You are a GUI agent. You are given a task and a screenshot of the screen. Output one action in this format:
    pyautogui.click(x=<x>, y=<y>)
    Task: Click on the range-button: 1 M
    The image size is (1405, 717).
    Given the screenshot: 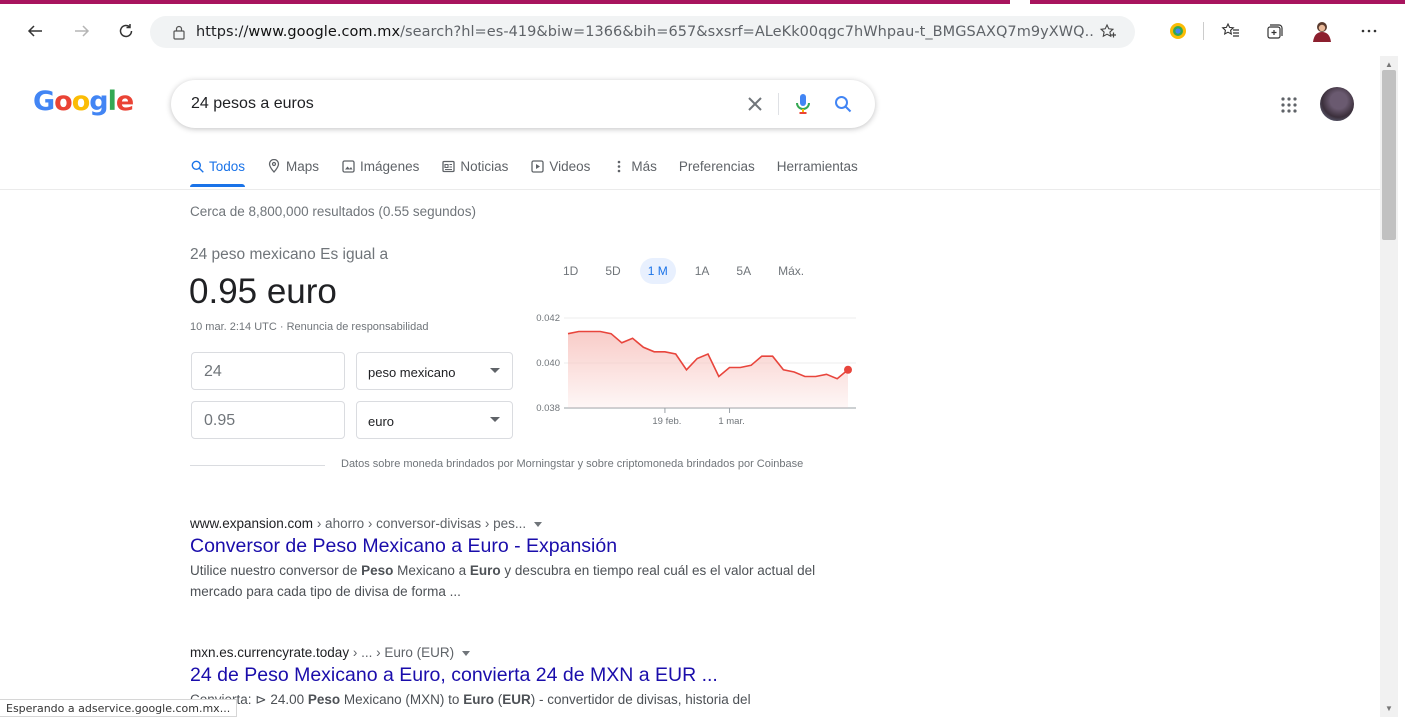 What is the action you would take?
    pyautogui.click(x=657, y=271)
    